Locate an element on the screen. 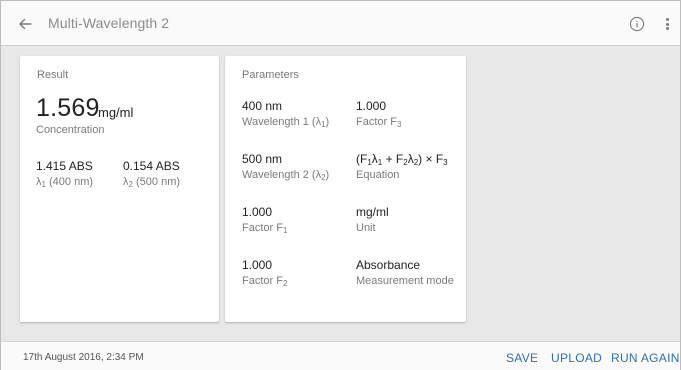 The width and height of the screenshot is (681, 370). concentration-unit: mg/ml is located at coordinates (116, 112).